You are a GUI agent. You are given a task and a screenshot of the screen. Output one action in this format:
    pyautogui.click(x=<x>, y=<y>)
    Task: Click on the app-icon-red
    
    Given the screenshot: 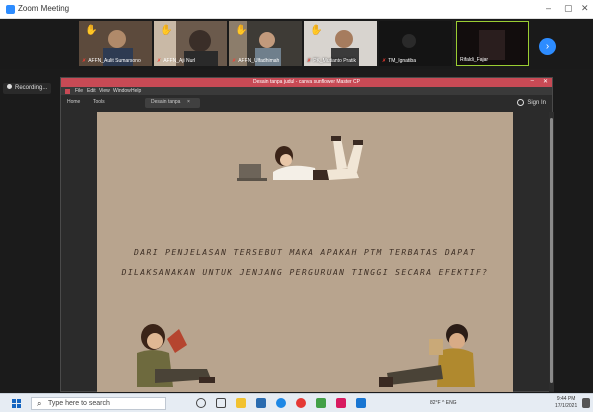 What is the action you would take?
    pyautogui.click(x=341, y=403)
    